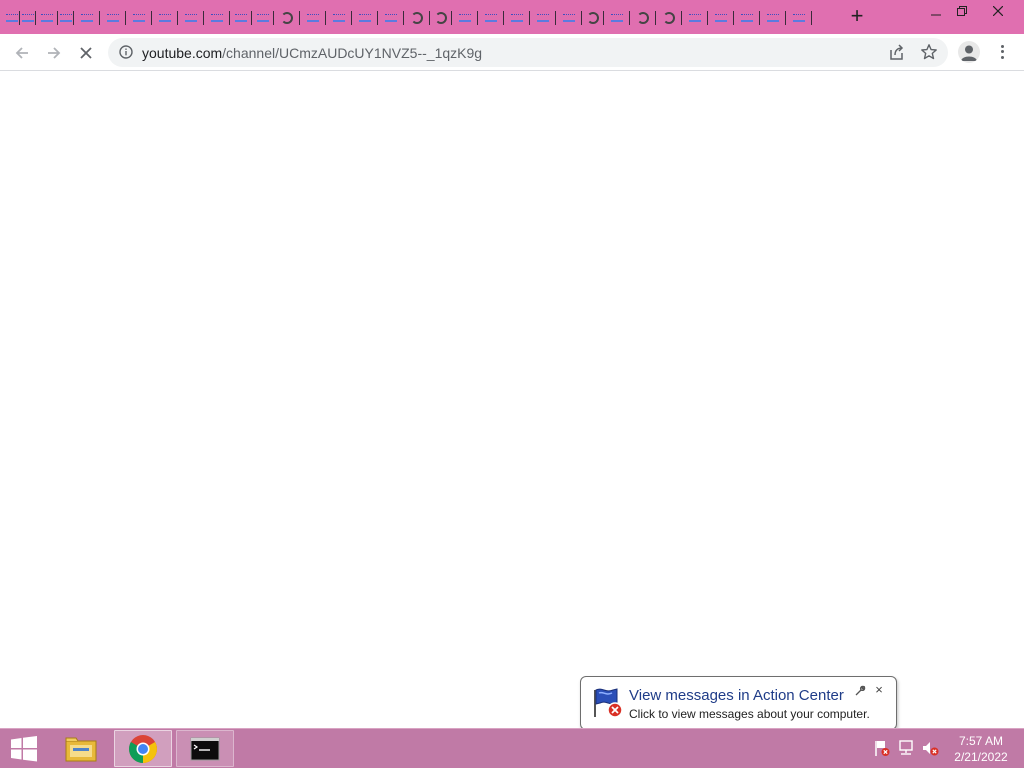 This screenshot has height=768, width=1024. I want to click on restore-button, so click(962, 11).